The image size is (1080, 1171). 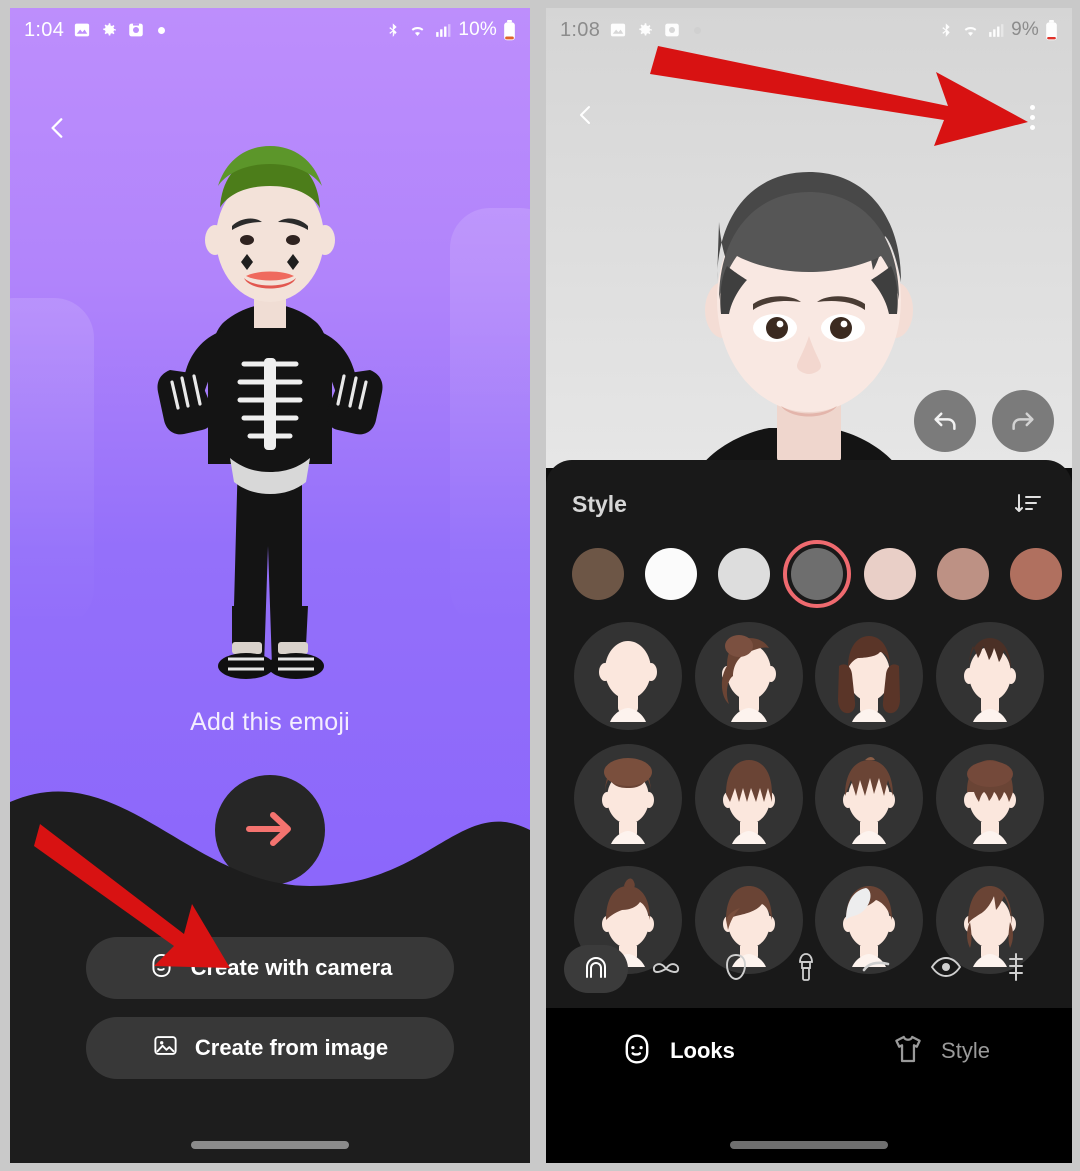 I want to click on next-button: Next, so click(x=970, y=117).